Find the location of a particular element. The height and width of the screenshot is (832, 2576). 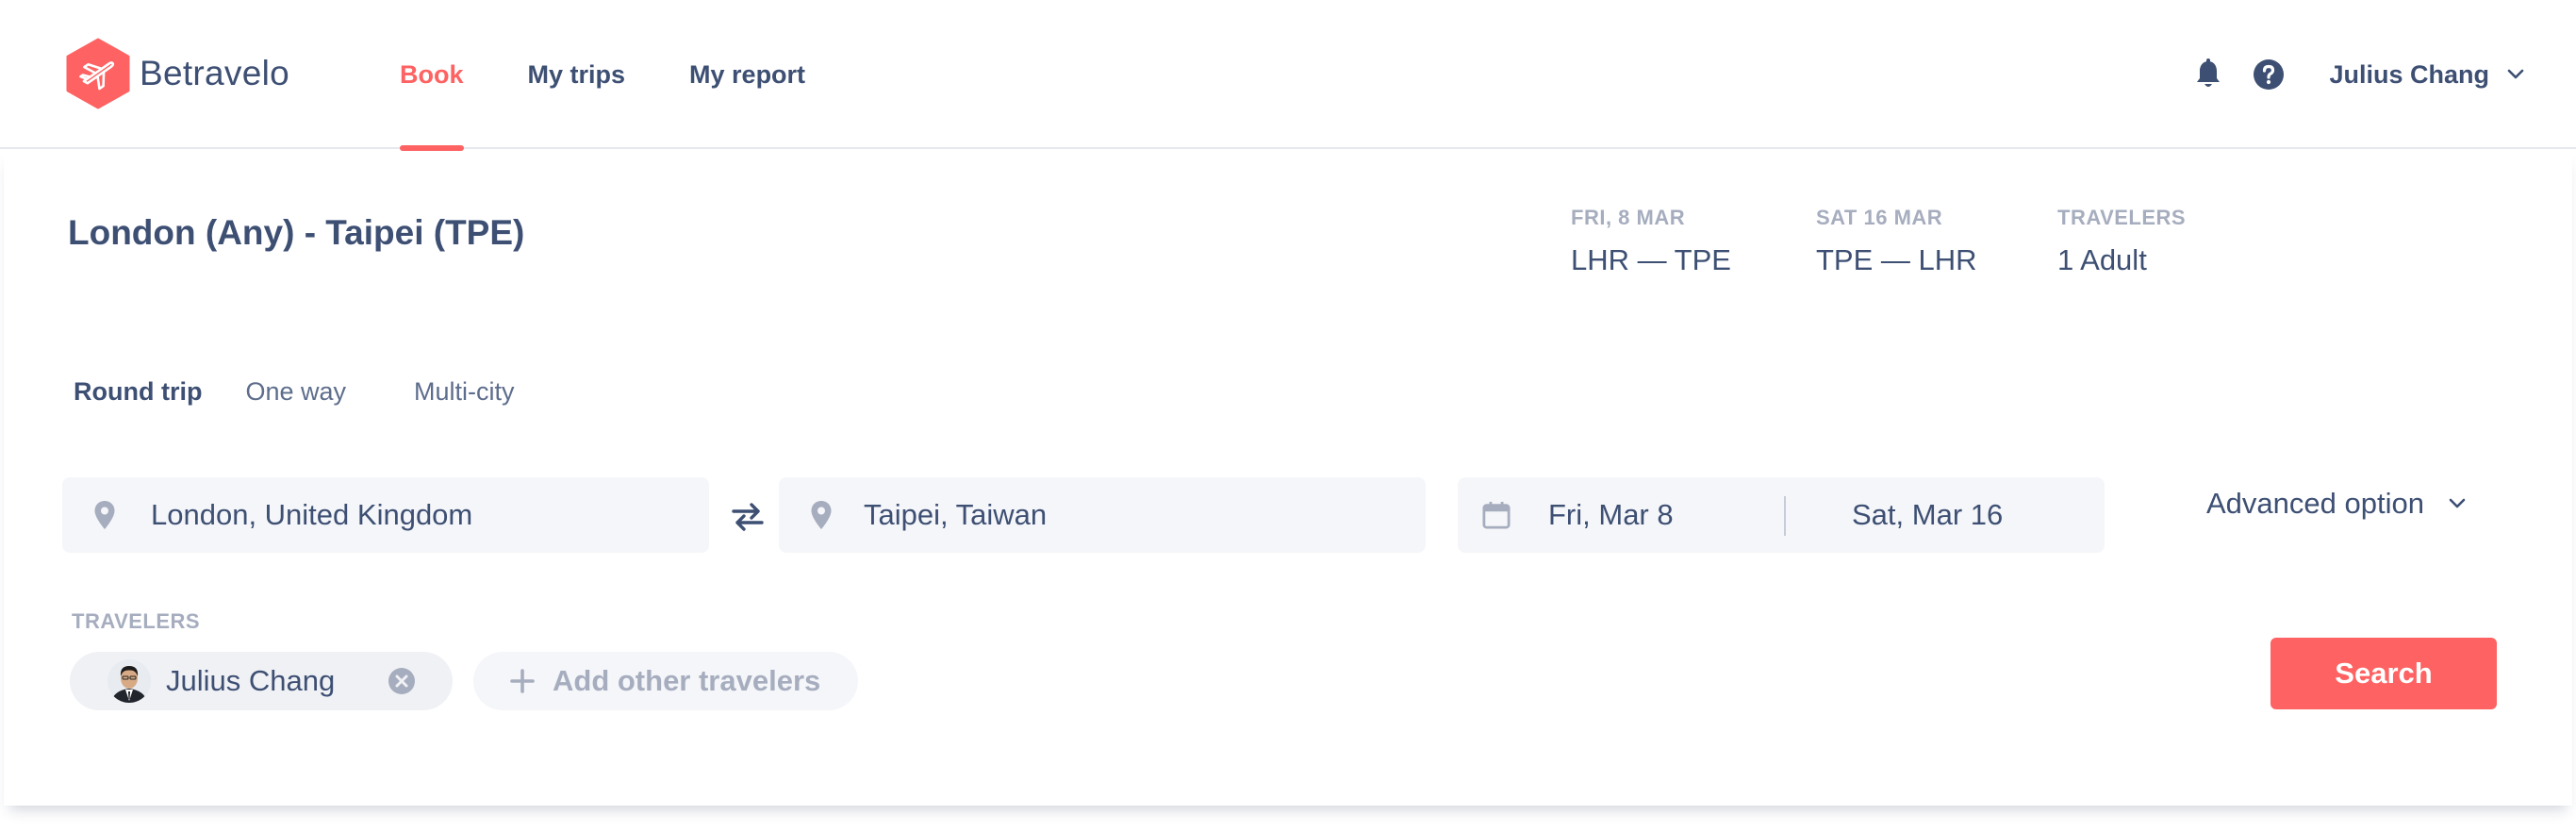

return-date-value: Sat, Mar 16 is located at coordinates (1927, 515).